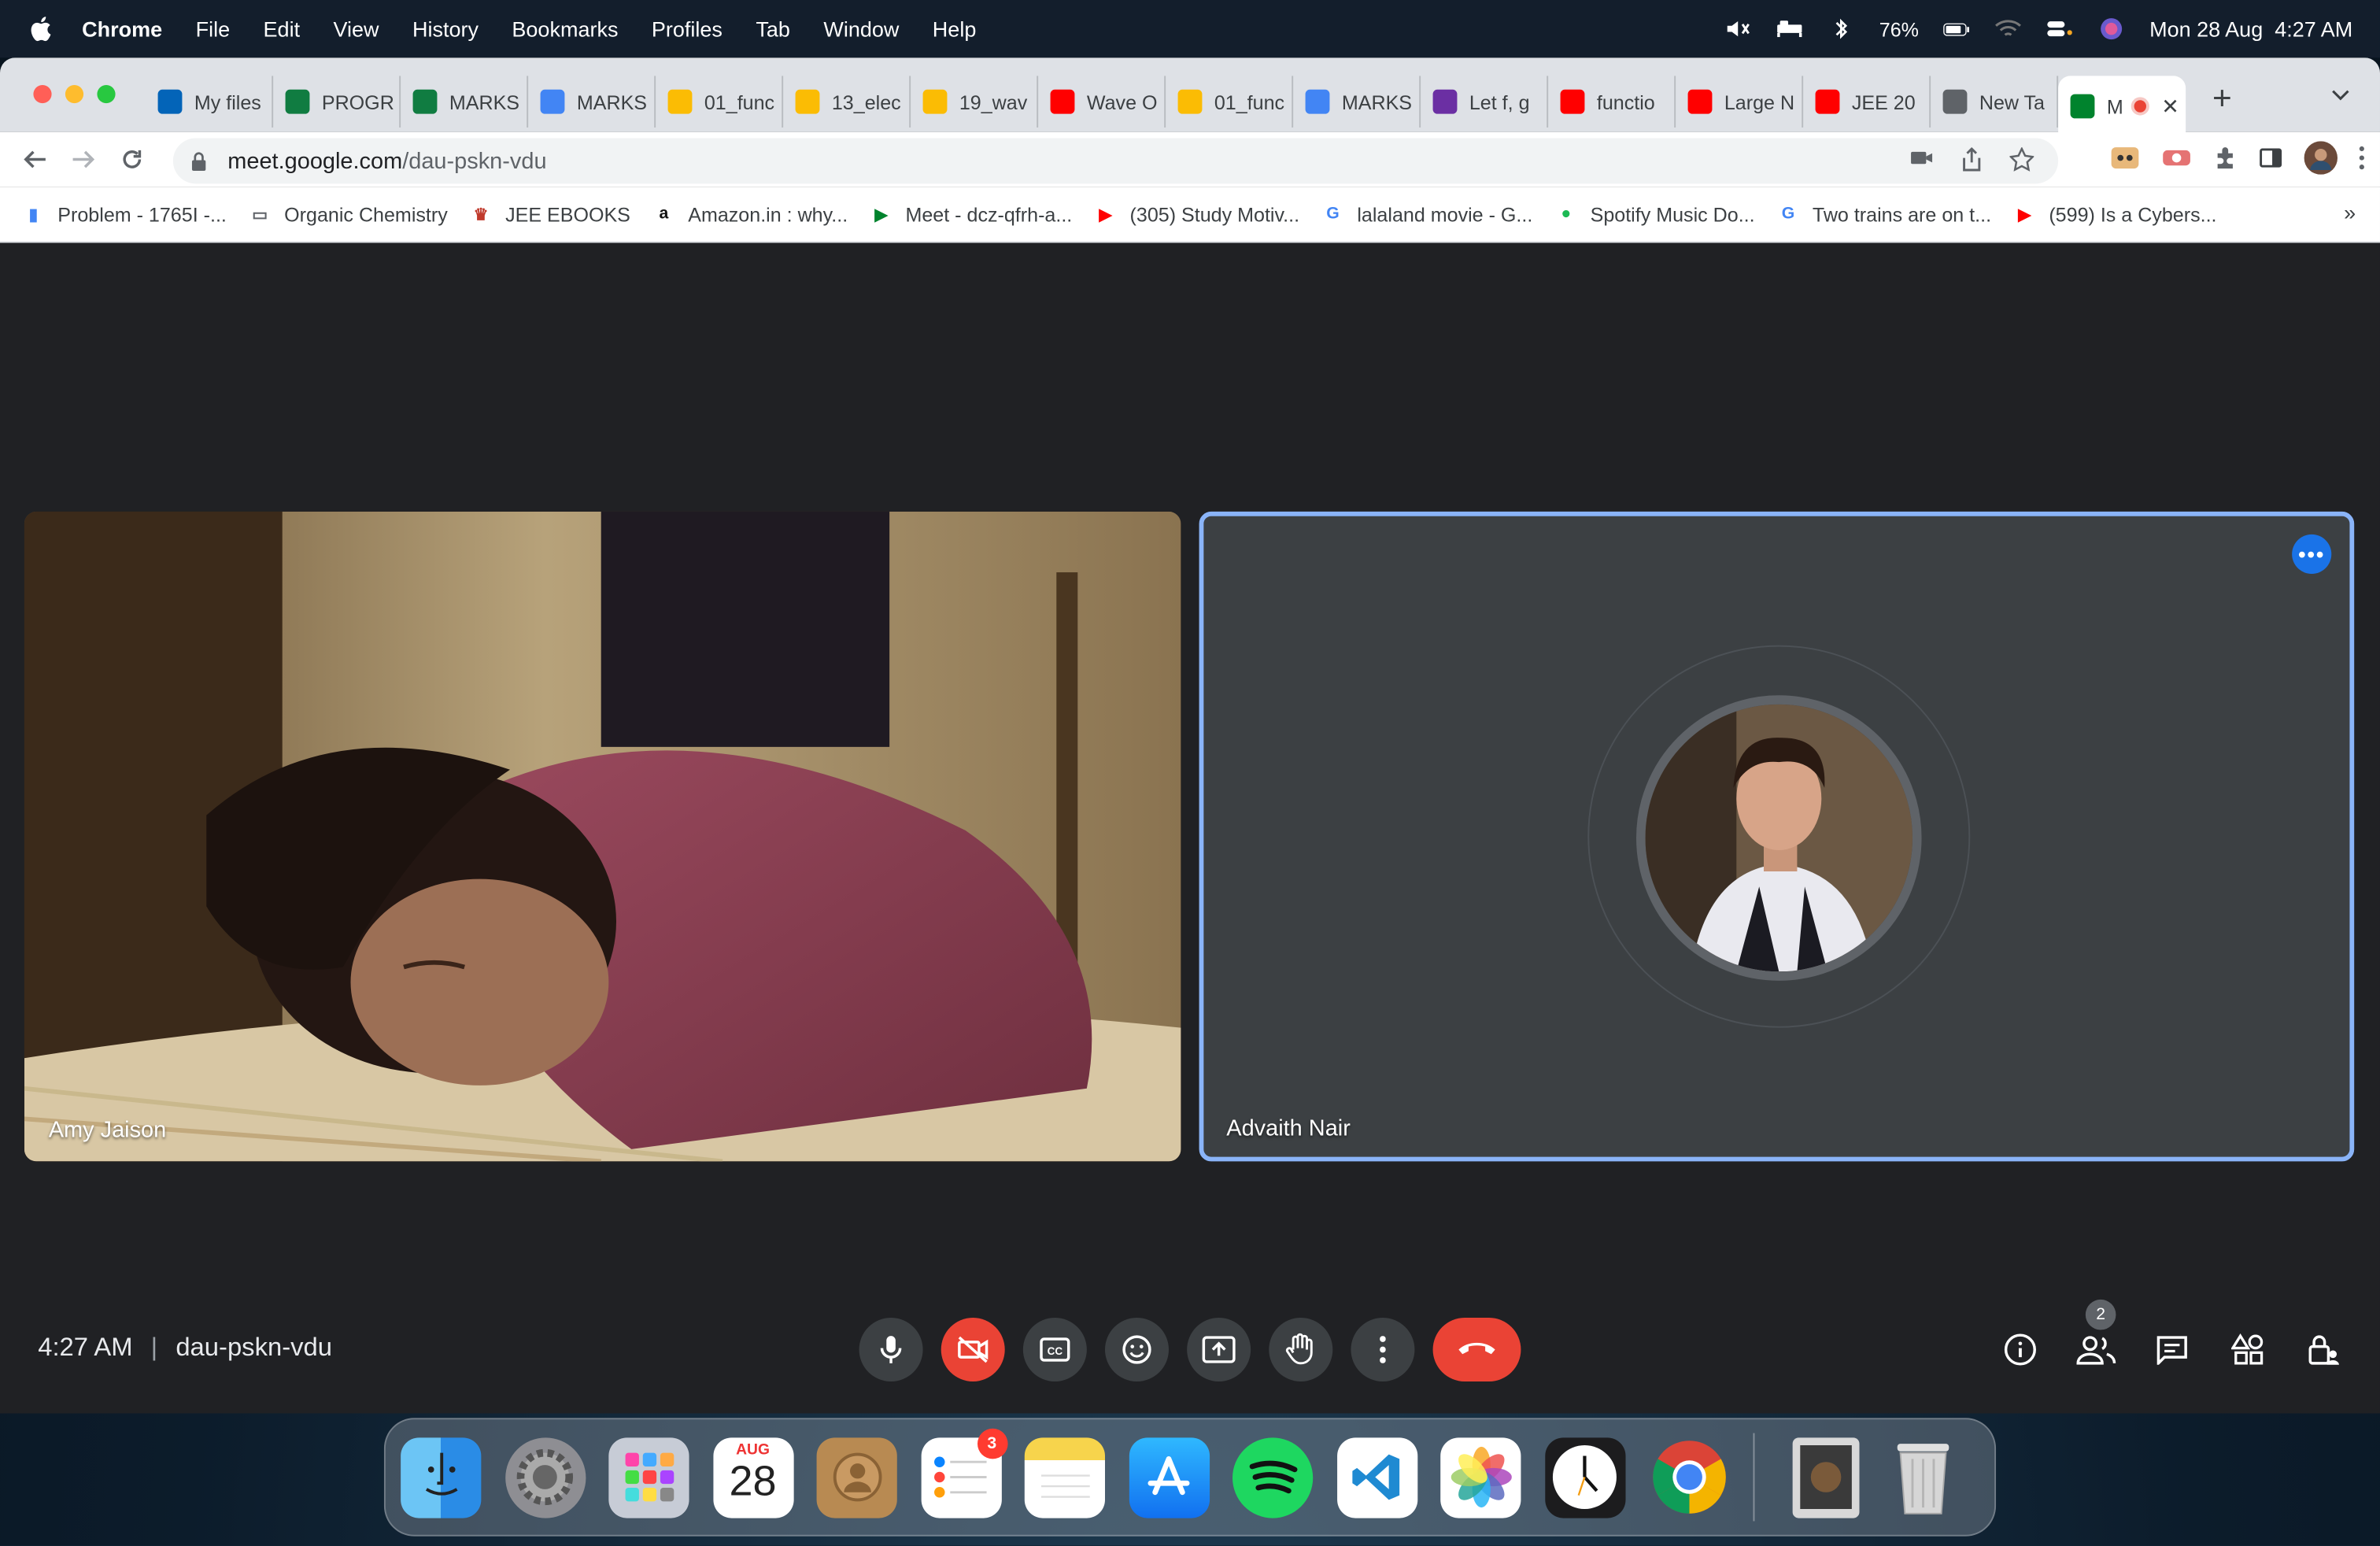 Image resolution: width=2380 pixels, height=1546 pixels. What do you see at coordinates (2225, 161) in the screenshot?
I see `extensions-puzzle-icon` at bounding box center [2225, 161].